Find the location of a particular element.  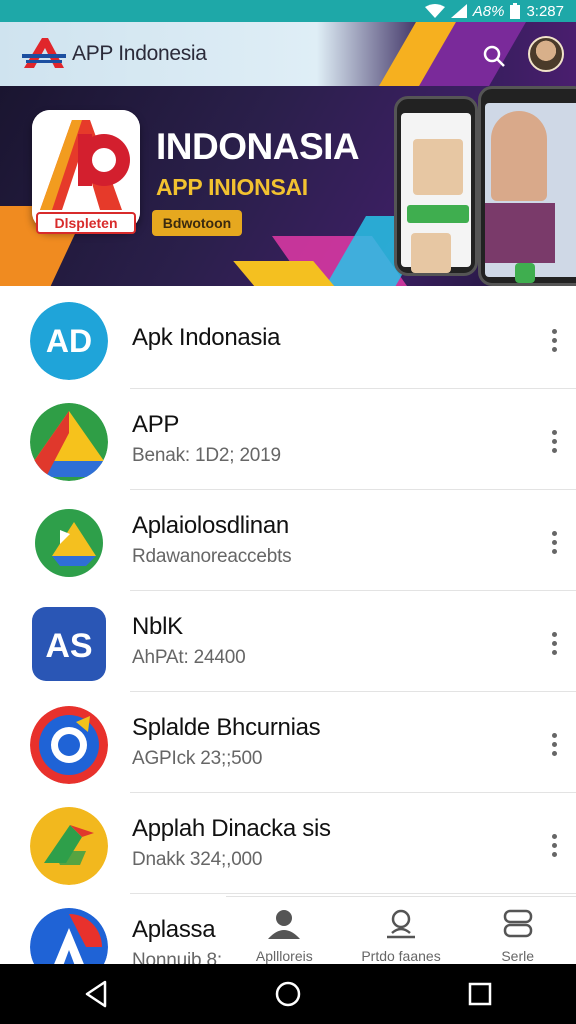

wifi-icon is located at coordinates (434, 11).